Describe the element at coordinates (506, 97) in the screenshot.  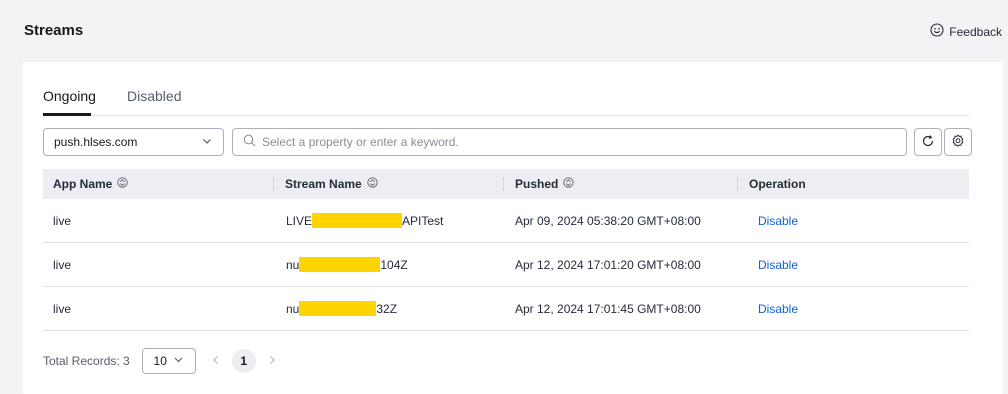
I see `tab-bar: Ongoing Disabled` at that location.